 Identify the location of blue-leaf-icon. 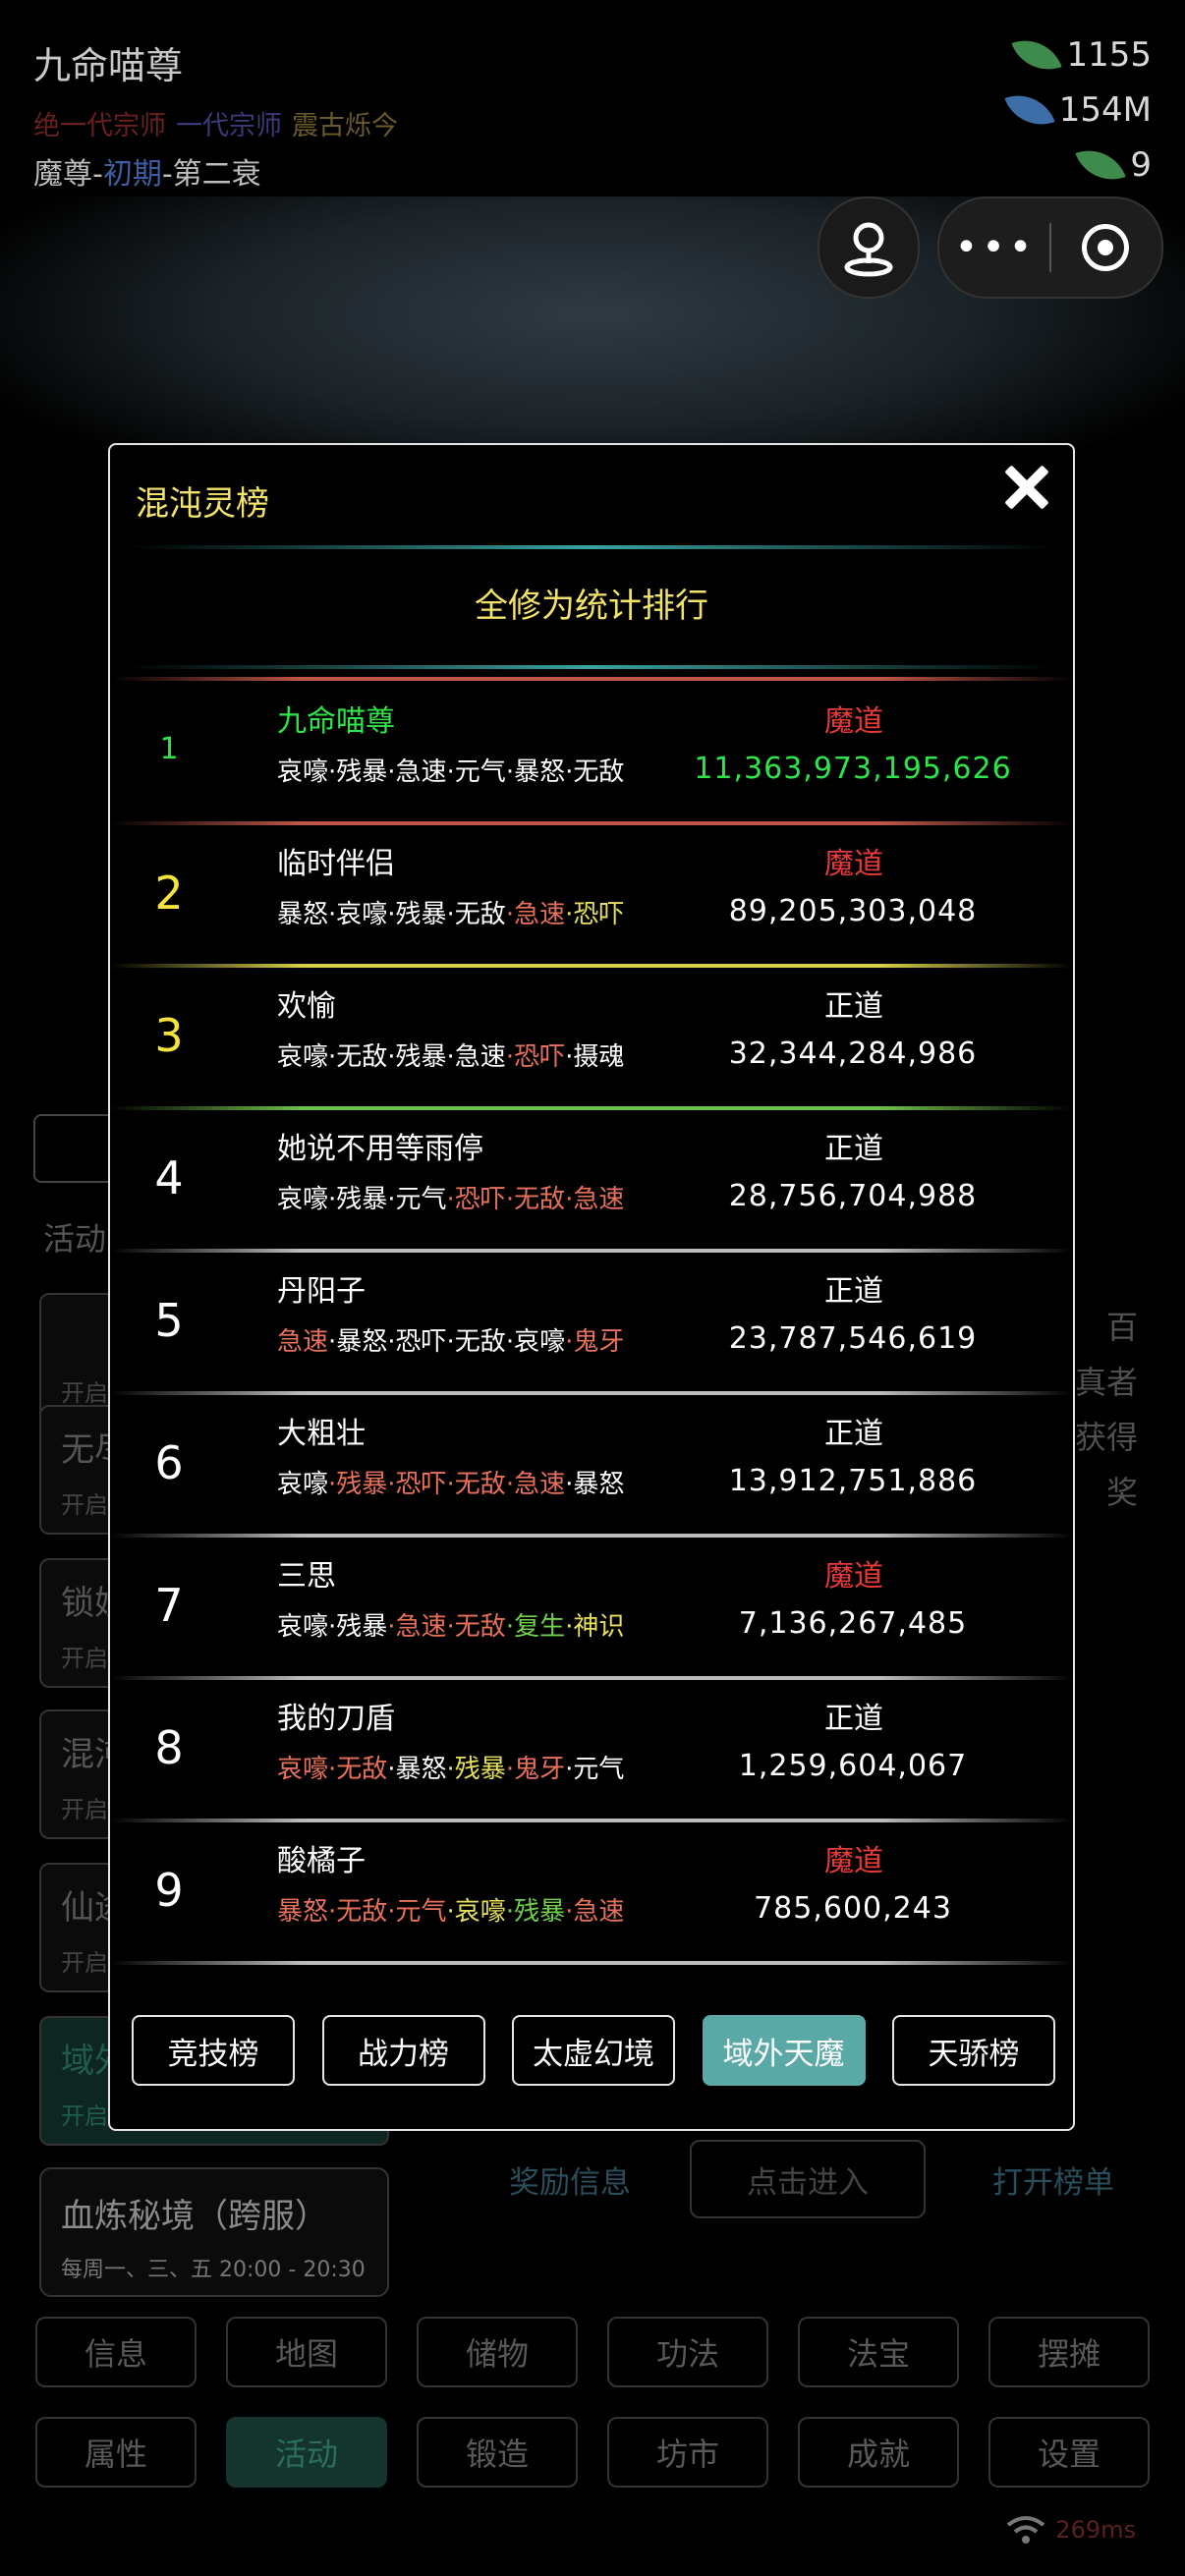
(1030, 110).